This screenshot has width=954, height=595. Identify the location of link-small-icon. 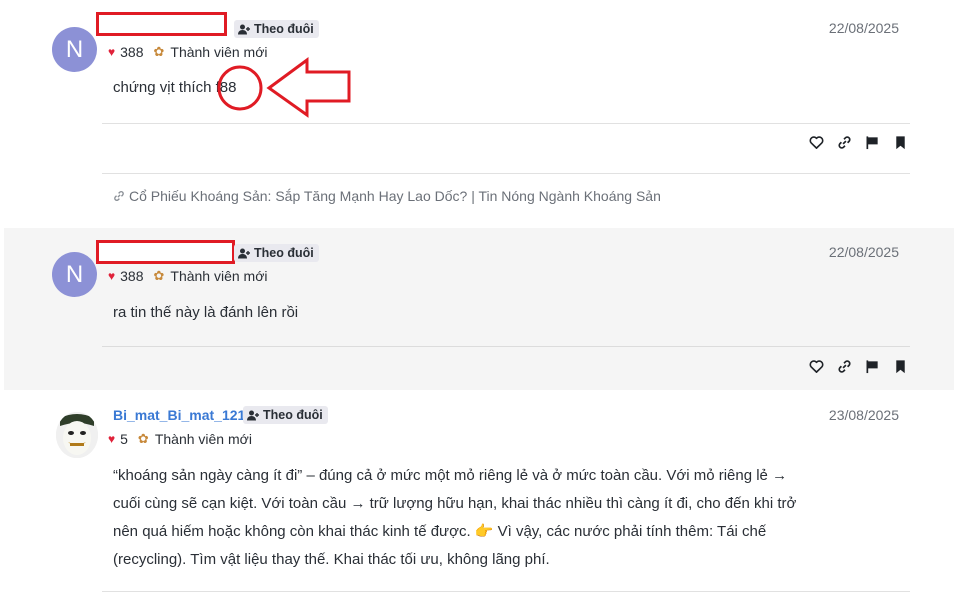
(119, 196).